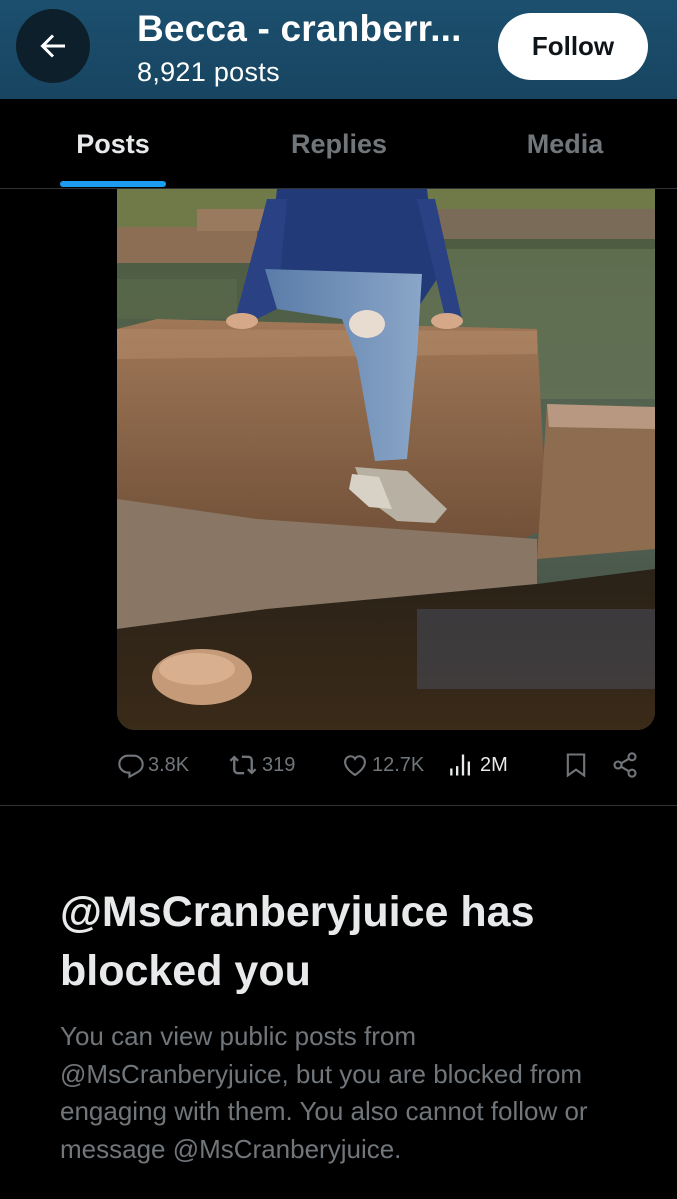 The width and height of the screenshot is (677, 1199). Describe the element at coordinates (564, 144) in the screenshot. I see `tab-media: Media` at that location.